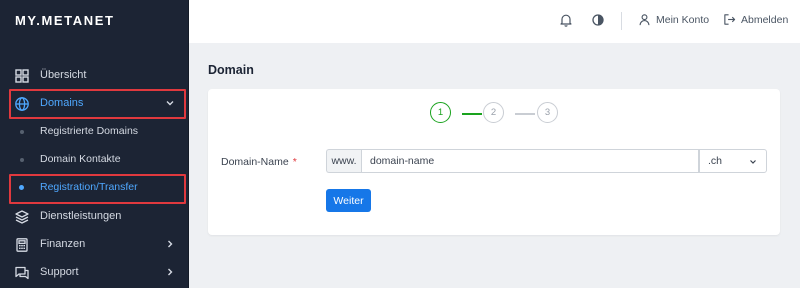 Image resolution: width=800 pixels, height=288 pixels. I want to click on sidebar-item-label: Domains, so click(62, 103).